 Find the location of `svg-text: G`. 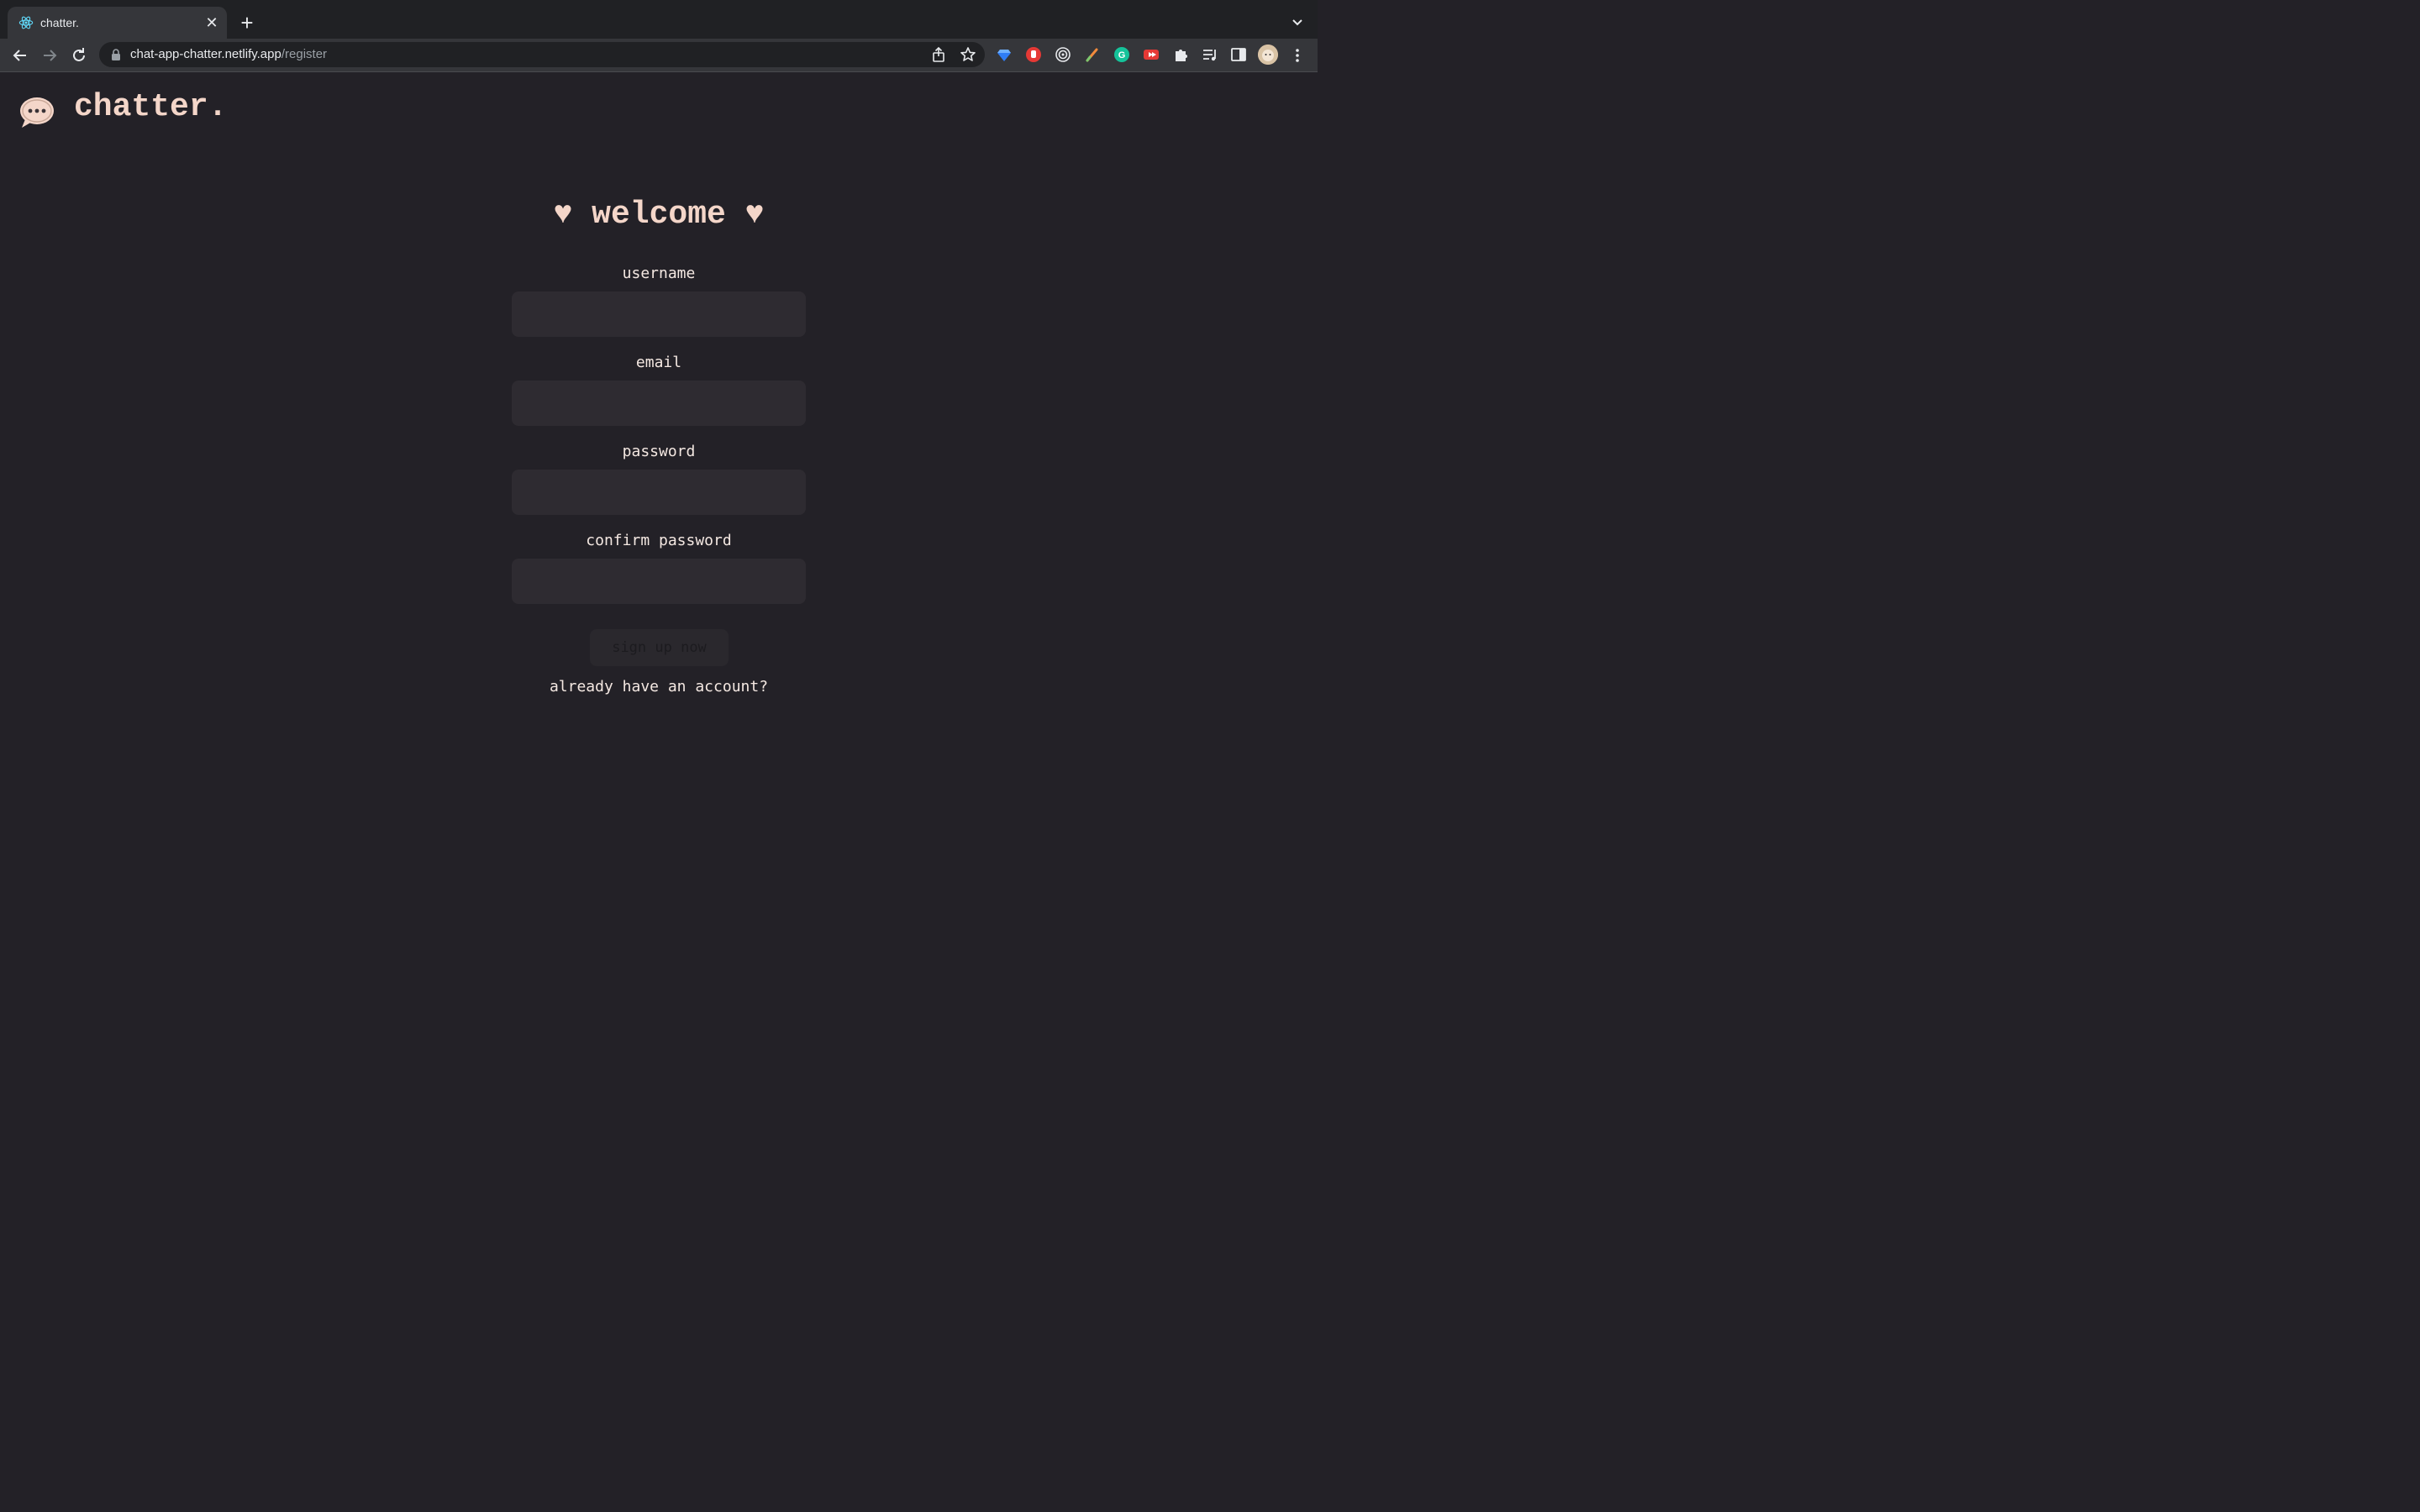

svg-text: G is located at coordinates (1122, 55).